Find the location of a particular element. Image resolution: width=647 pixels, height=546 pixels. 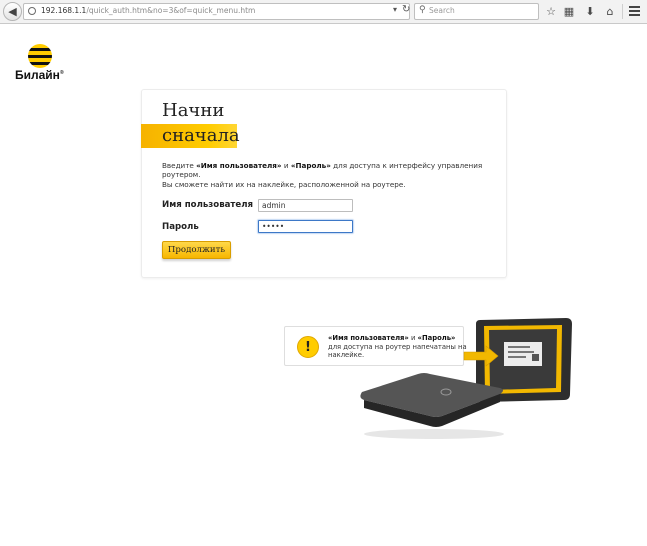

brand-registered-mark: ® is located at coordinates (61, 73).